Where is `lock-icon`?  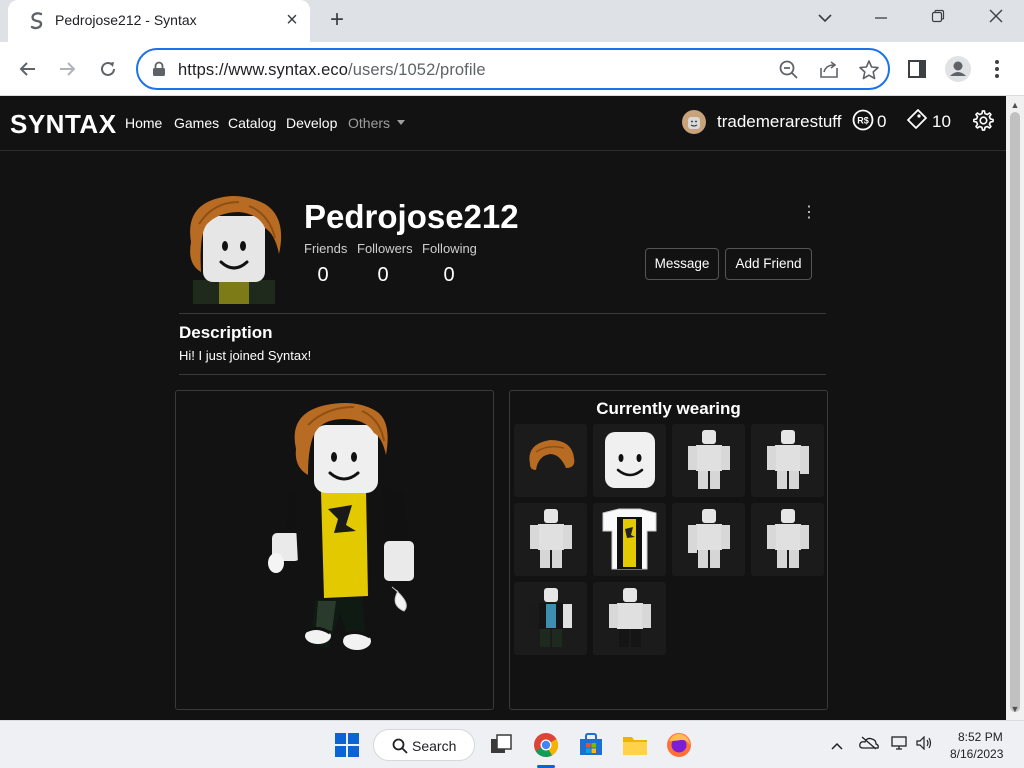 lock-icon is located at coordinates (159, 69).